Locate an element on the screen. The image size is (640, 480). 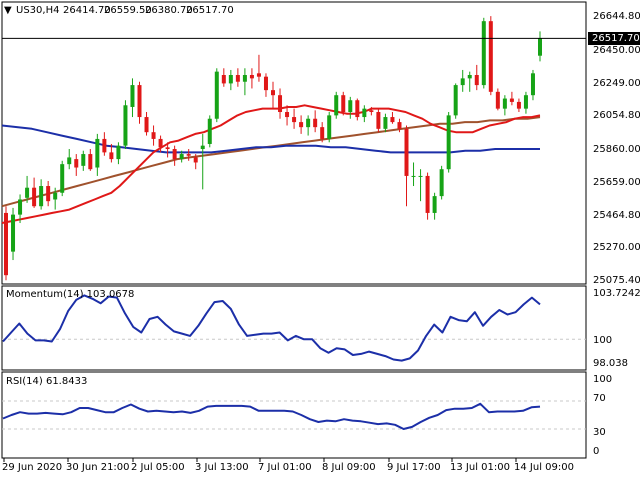
rsi-series is located at coordinates (271, 416).